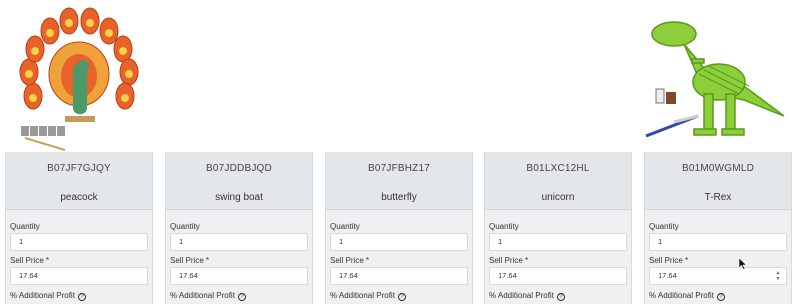  Describe the element at coordinates (778, 276) in the screenshot. I see `number-stepper-icon: ▲ ▼` at that location.